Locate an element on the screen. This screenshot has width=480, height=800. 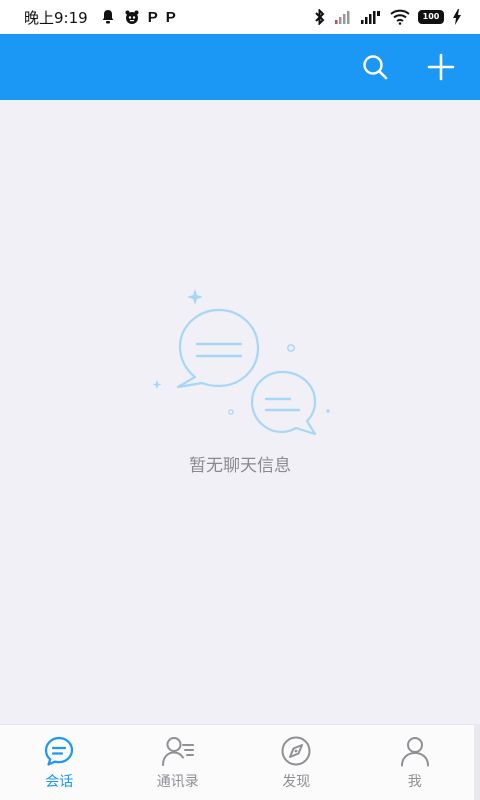
signal-icon is located at coordinates (371, 17).